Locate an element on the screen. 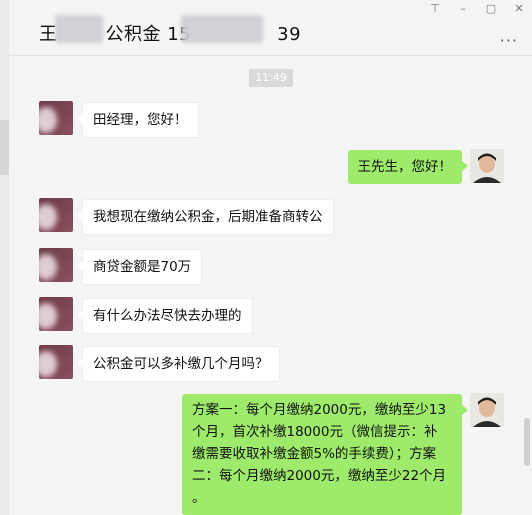  message-line: 二：每个月缴纳2000元，缴纳至少22个月 is located at coordinates (319, 476).